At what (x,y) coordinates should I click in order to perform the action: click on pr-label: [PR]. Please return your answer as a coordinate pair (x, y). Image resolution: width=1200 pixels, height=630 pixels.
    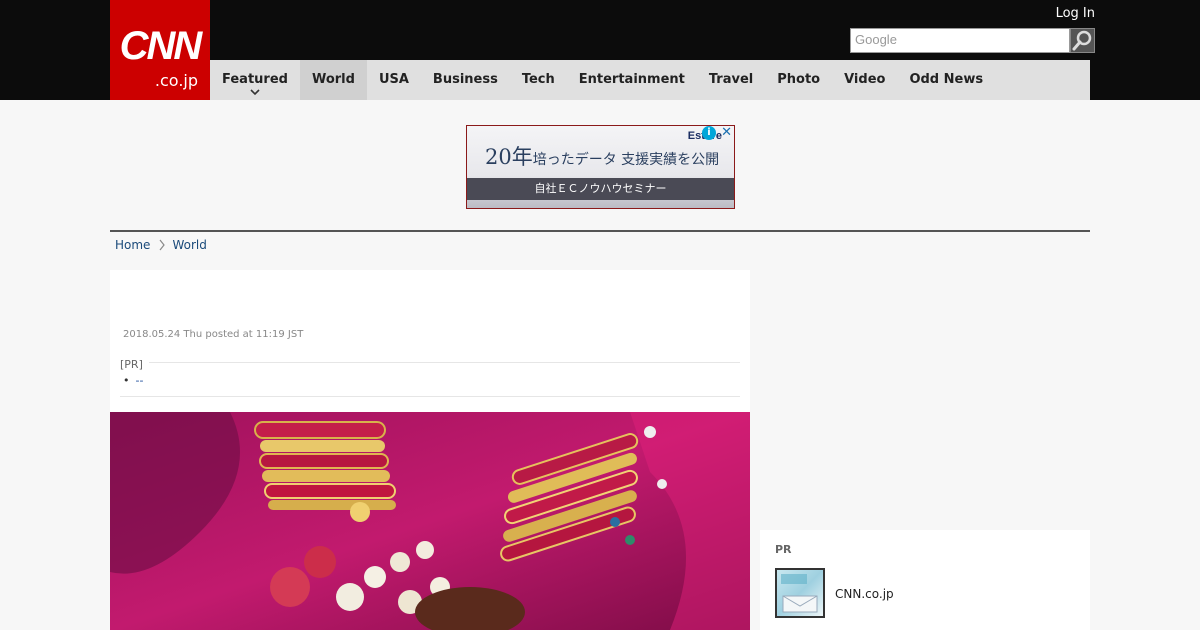
    Looking at the image, I should click on (134, 364).